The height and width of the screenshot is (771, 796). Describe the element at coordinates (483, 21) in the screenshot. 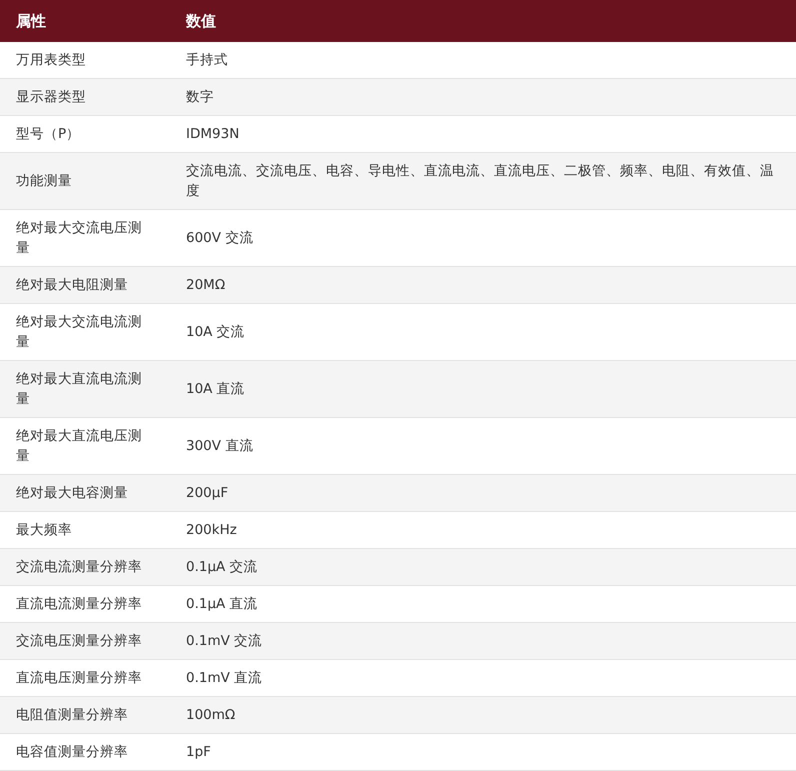

I see `column-header: 数值` at that location.